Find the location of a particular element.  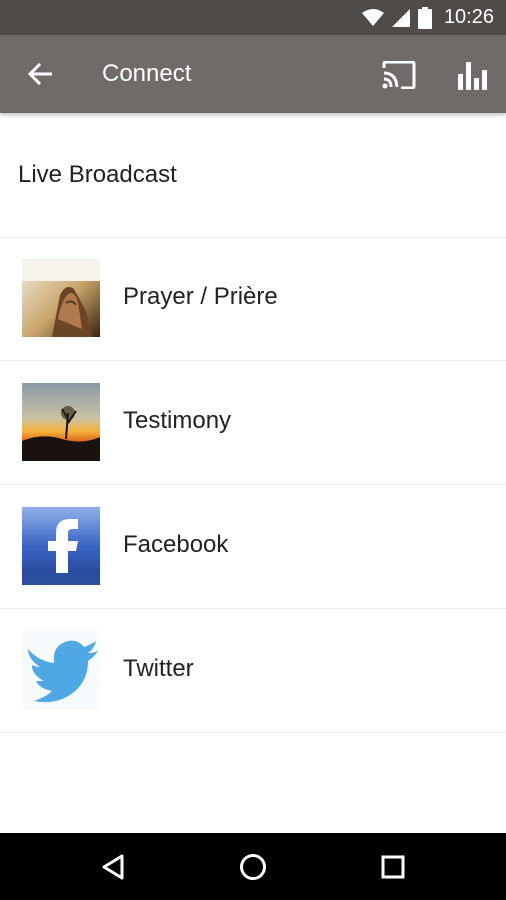

status-time: 10:26 is located at coordinates (468, 17).